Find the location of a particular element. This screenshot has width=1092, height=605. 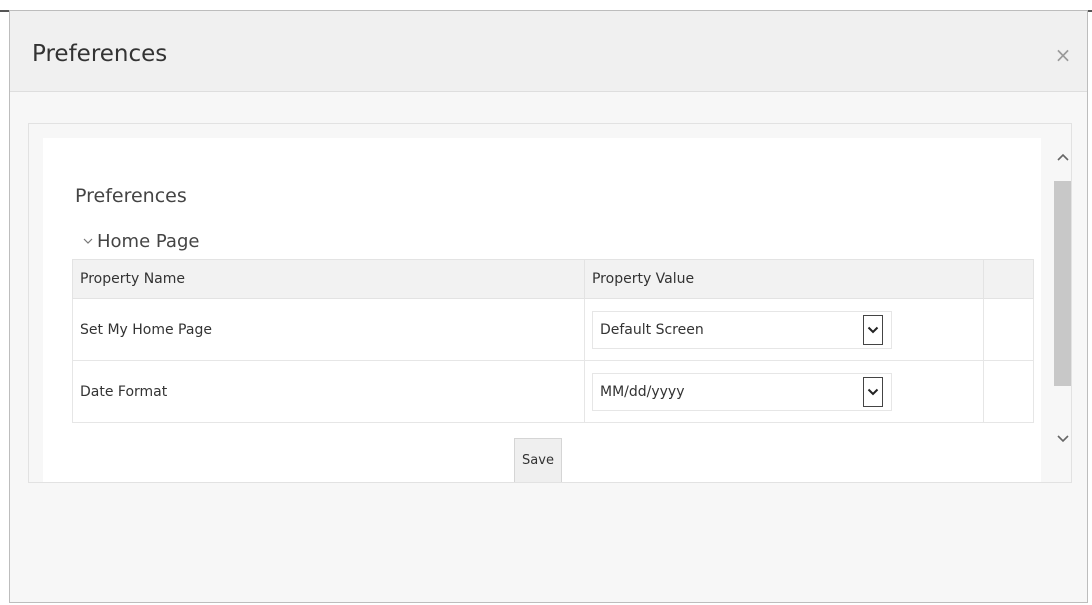

column-header-property-value: Property Value is located at coordinates (783, 279).